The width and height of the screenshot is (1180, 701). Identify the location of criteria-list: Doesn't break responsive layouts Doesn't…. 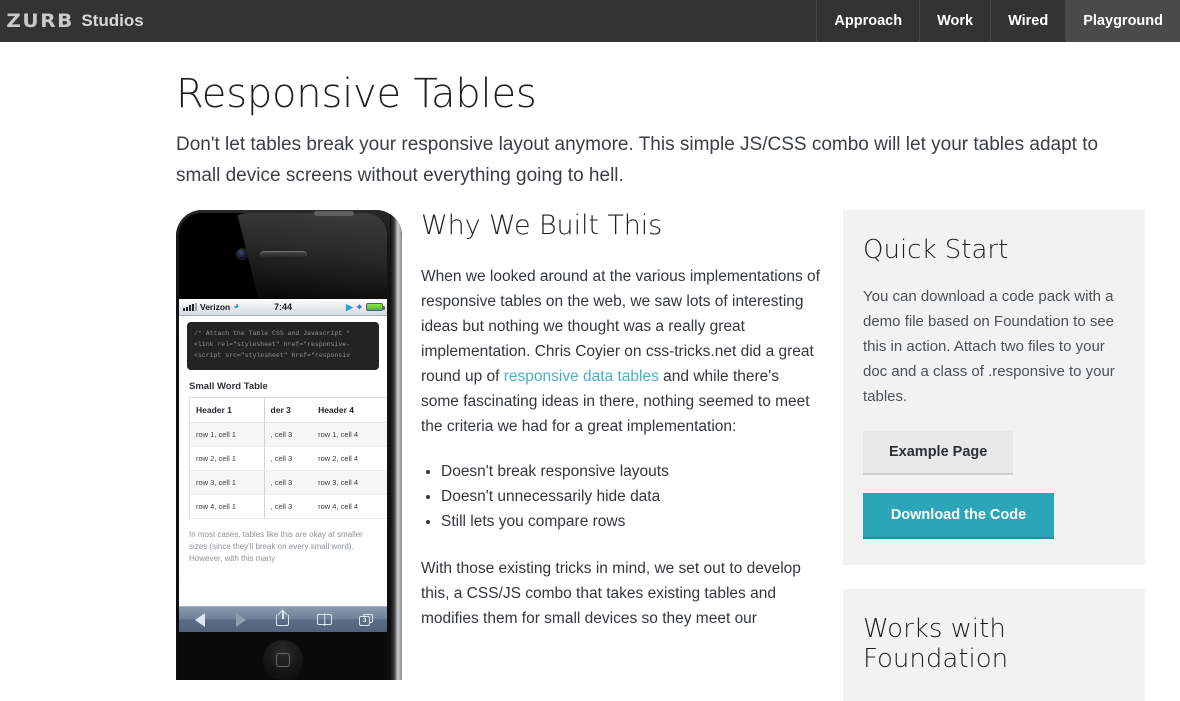
(621, 496).